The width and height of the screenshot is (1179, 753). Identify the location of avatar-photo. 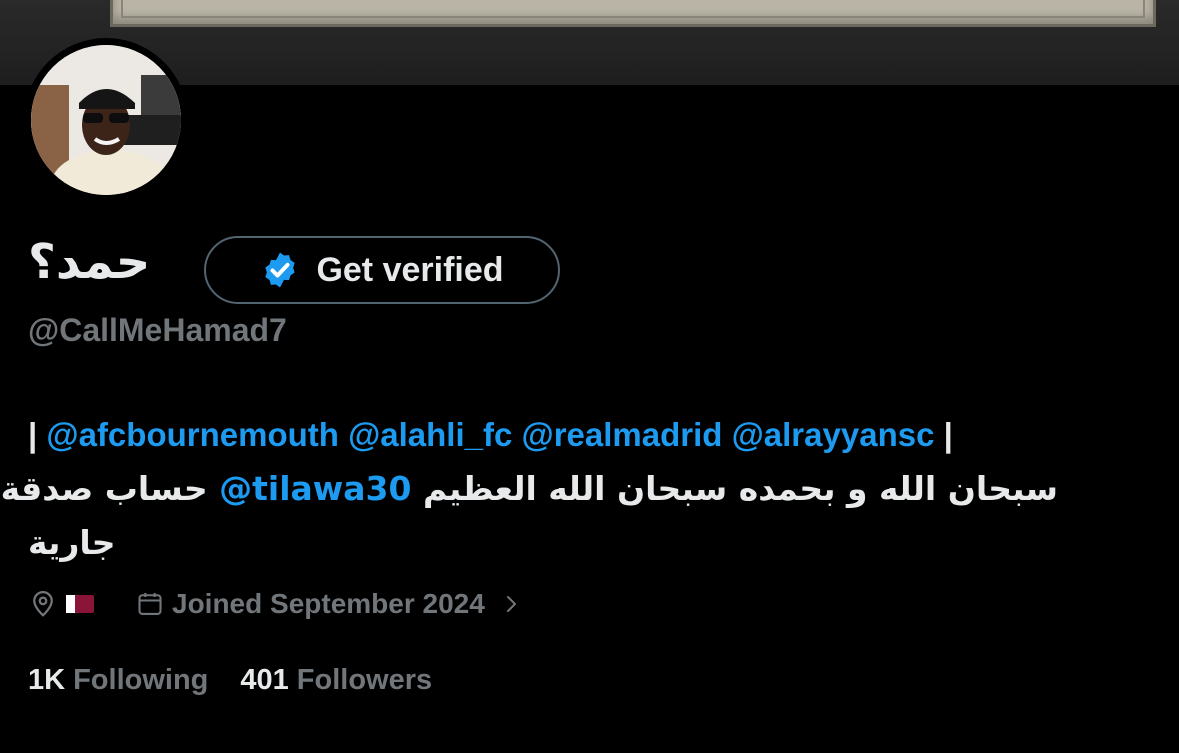
(106, 120).